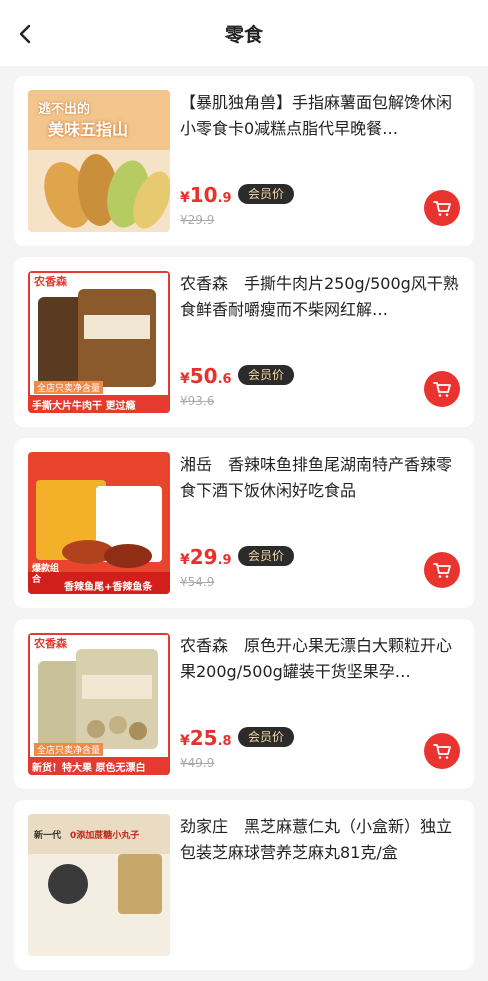 This screenshot has width=488, height=981. What do you see at coordinates (206, 376) in the screenshot?
I see `product-price: ¥50.6` at bounding box center [206, 376].